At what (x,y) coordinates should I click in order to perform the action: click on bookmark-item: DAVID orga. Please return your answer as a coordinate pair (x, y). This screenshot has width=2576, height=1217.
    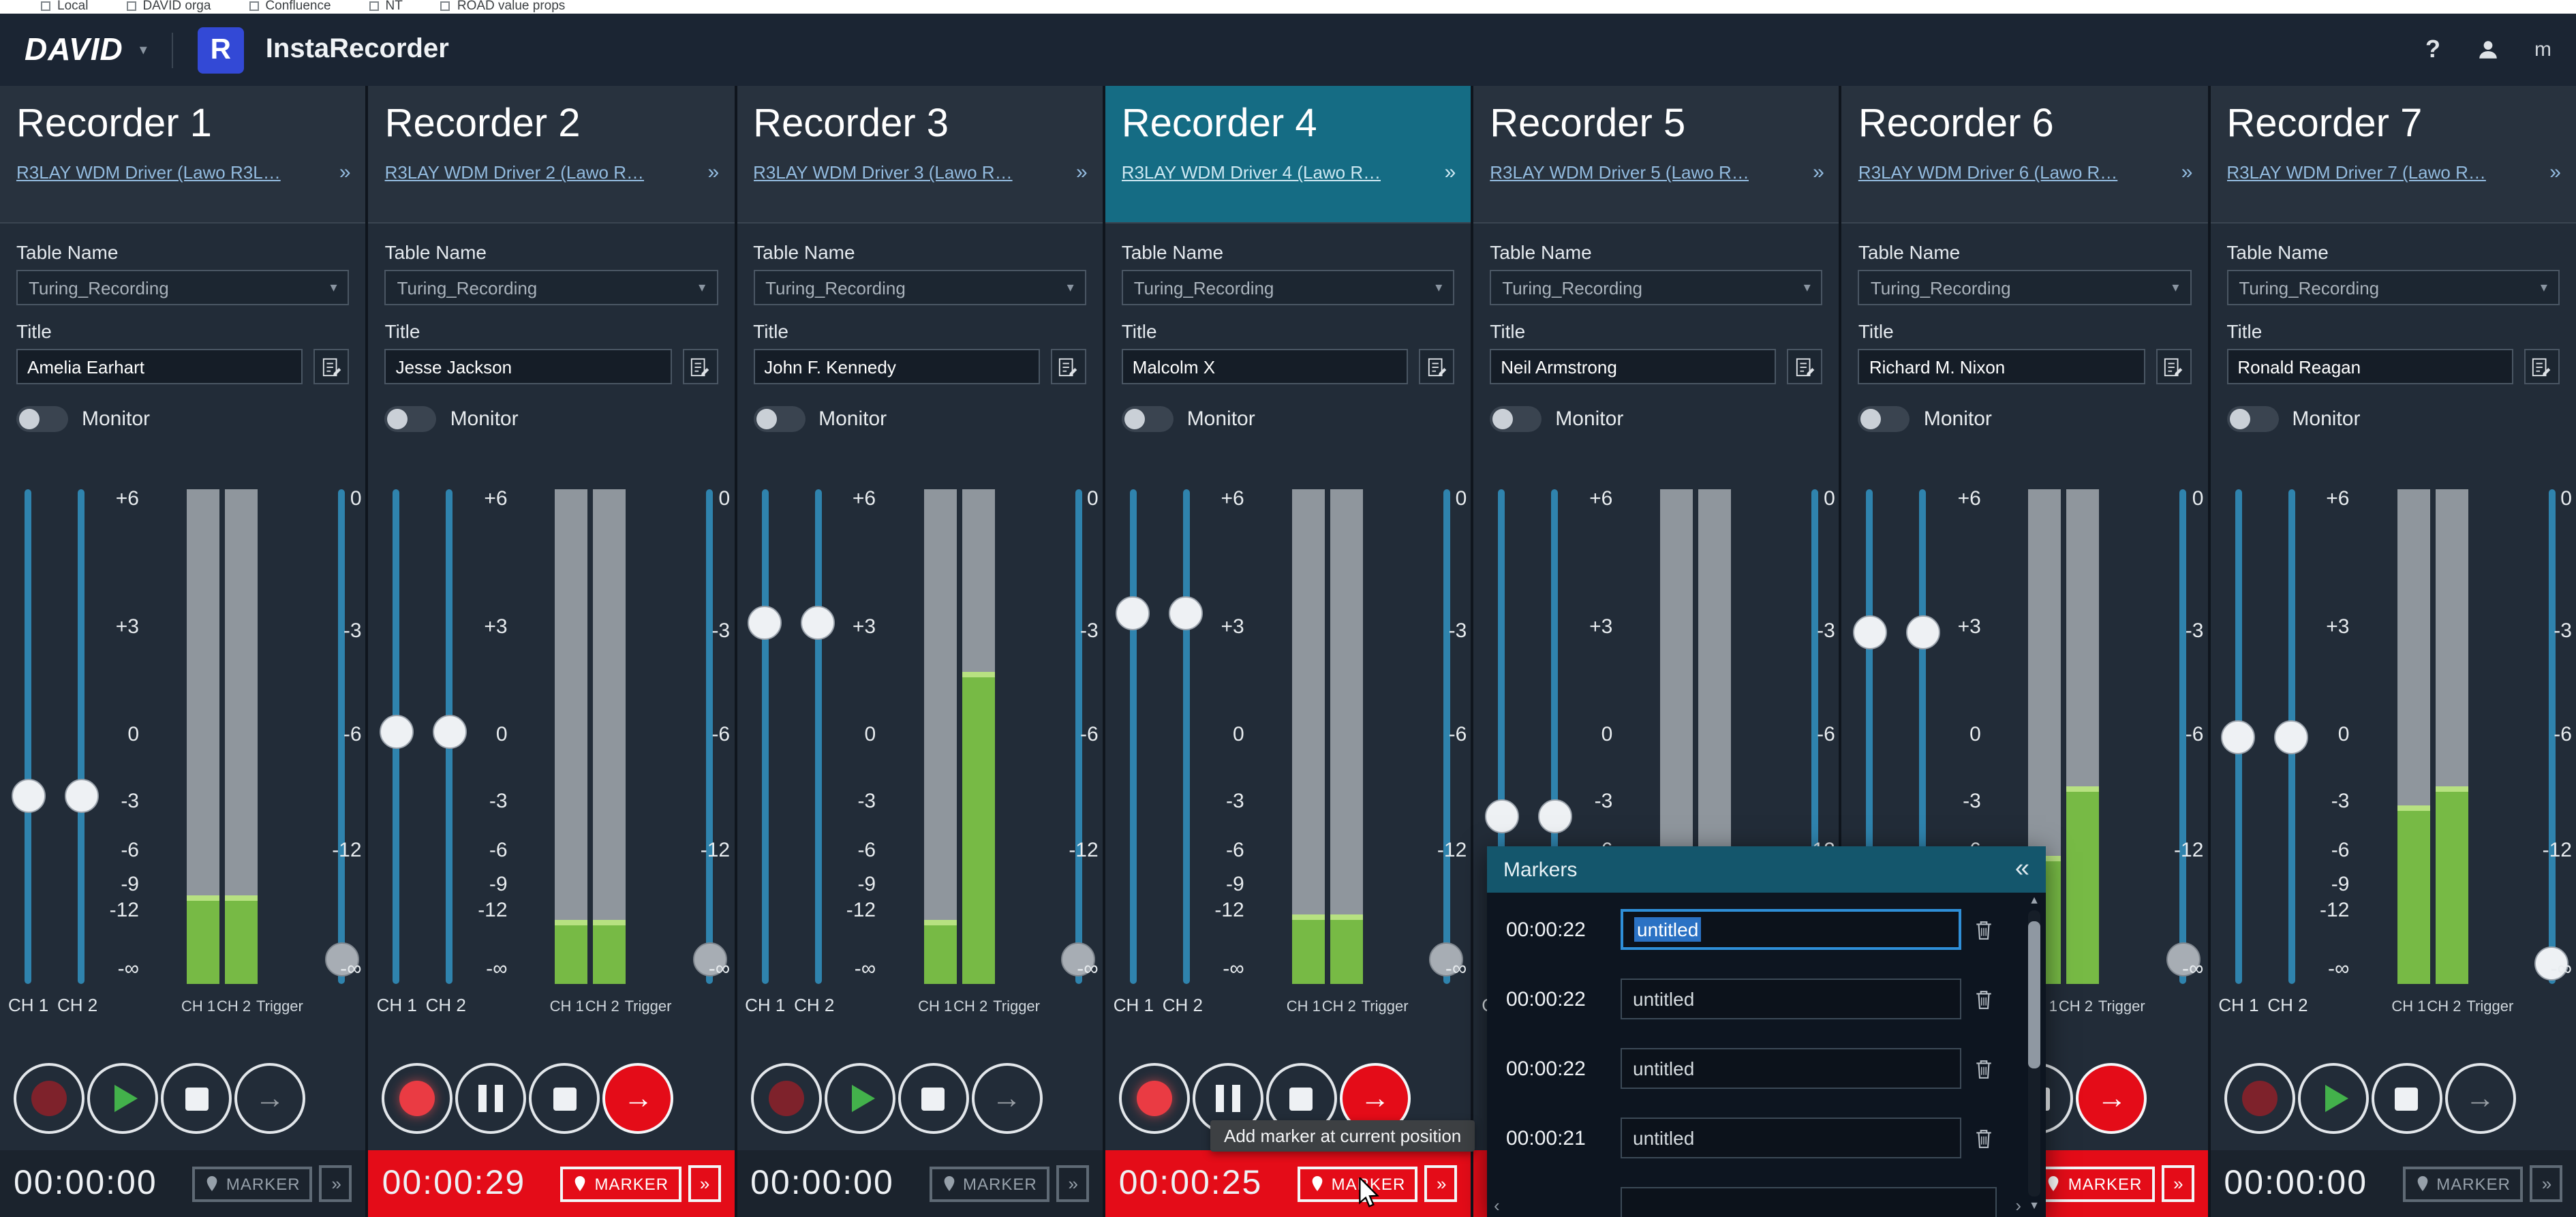
    Looking at the image, I should click on (168, 7).